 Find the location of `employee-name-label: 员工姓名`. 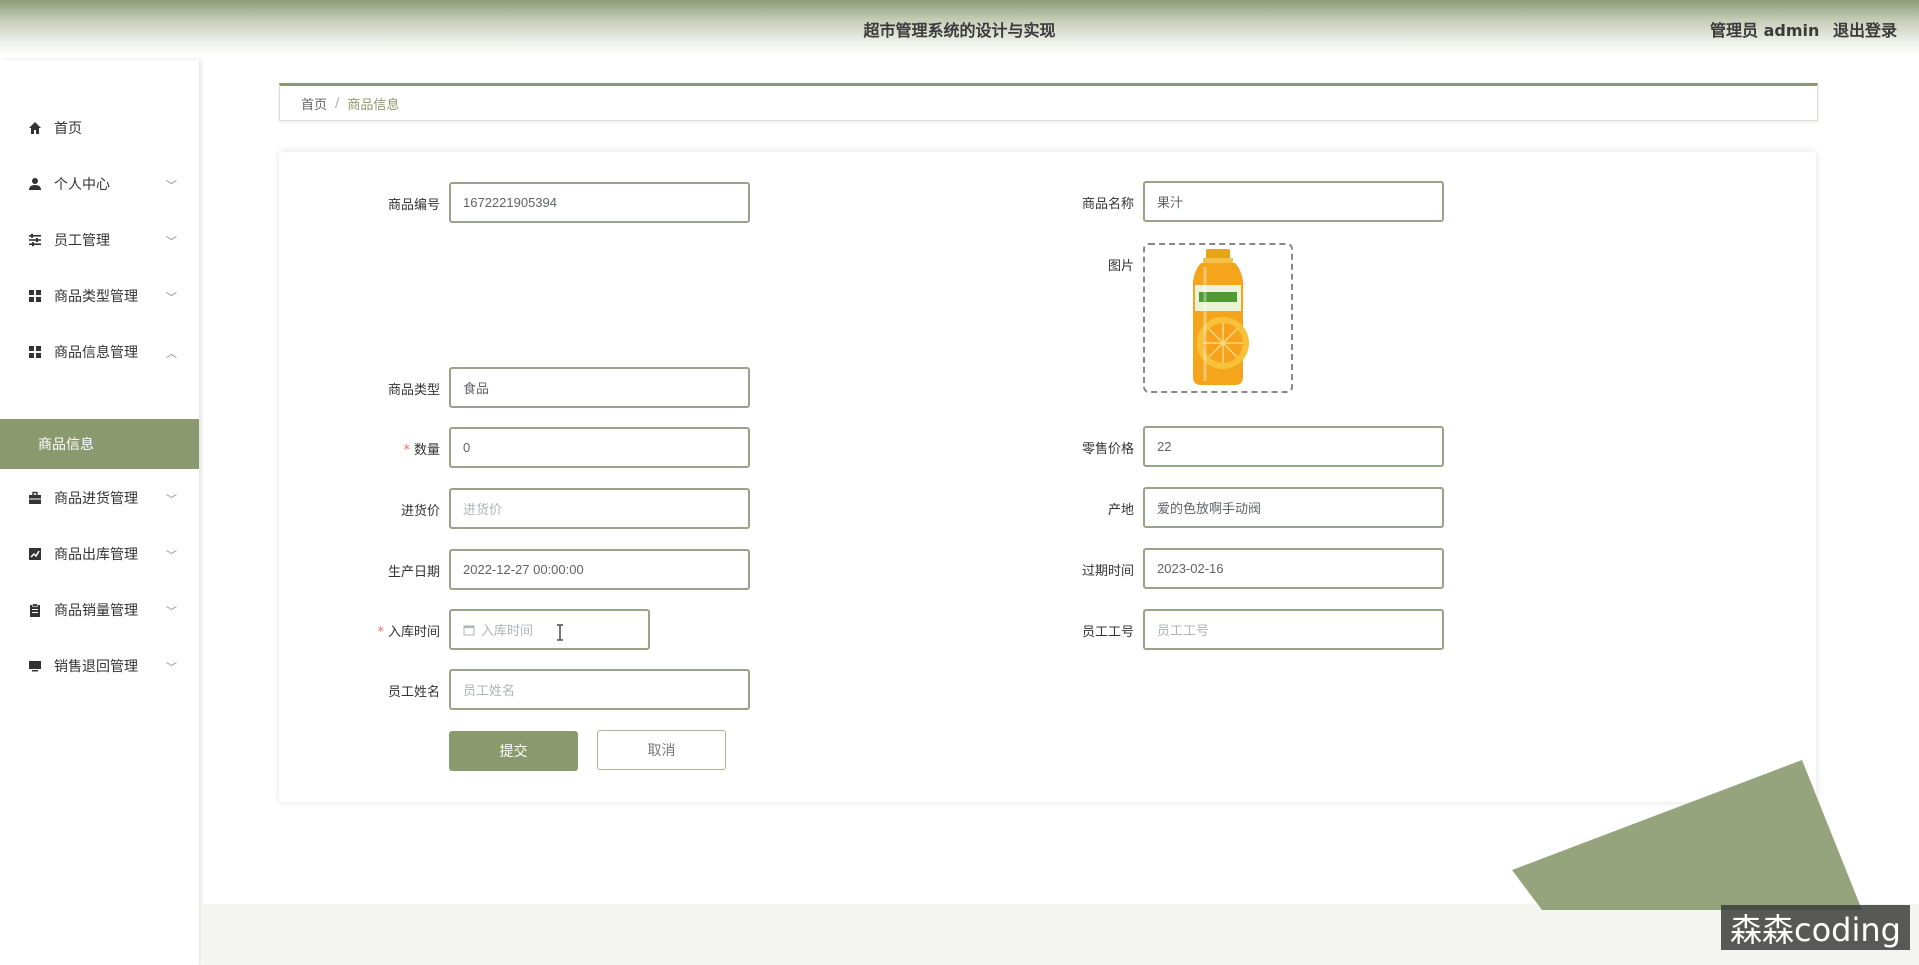

employee-name-label: 员工姓名 is located at coordinates (413, 692).